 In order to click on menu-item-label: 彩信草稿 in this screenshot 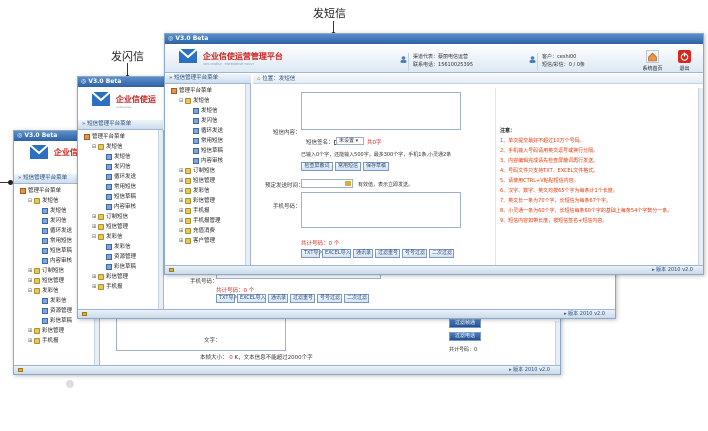, I will do `click(125, 267)`.